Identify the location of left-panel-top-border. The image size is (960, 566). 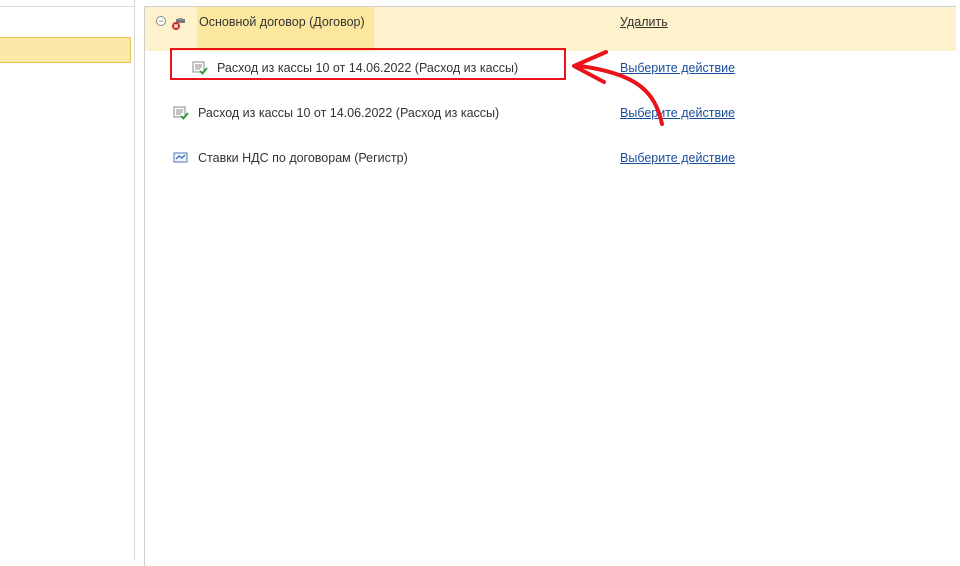
(67, 6).